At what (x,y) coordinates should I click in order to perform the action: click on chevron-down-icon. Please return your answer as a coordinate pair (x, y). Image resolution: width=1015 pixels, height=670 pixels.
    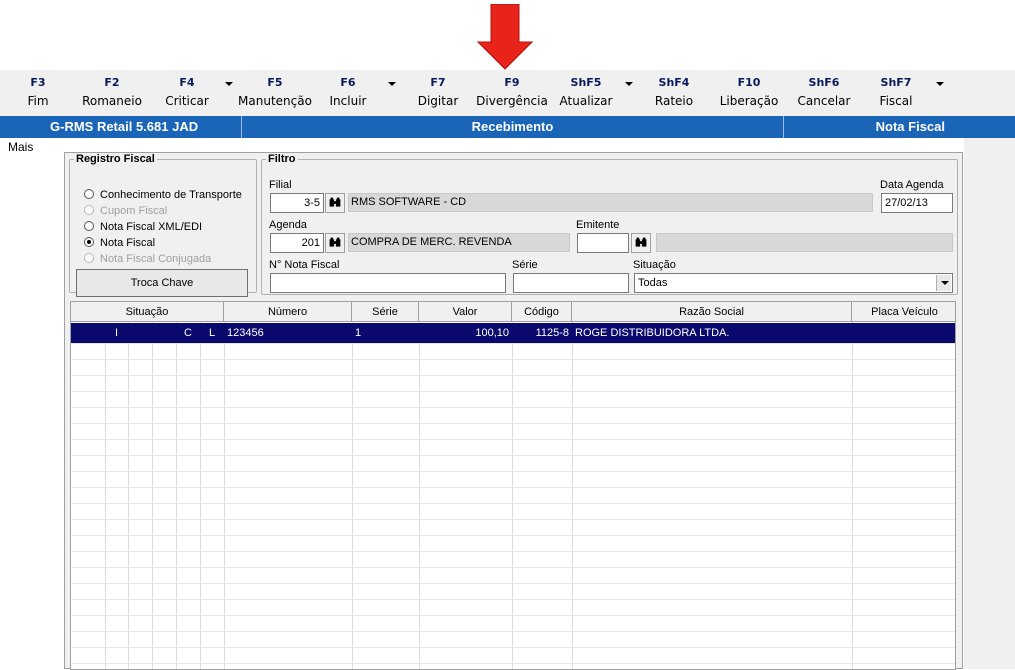
    Looking at the image, I should click on (943, 283).